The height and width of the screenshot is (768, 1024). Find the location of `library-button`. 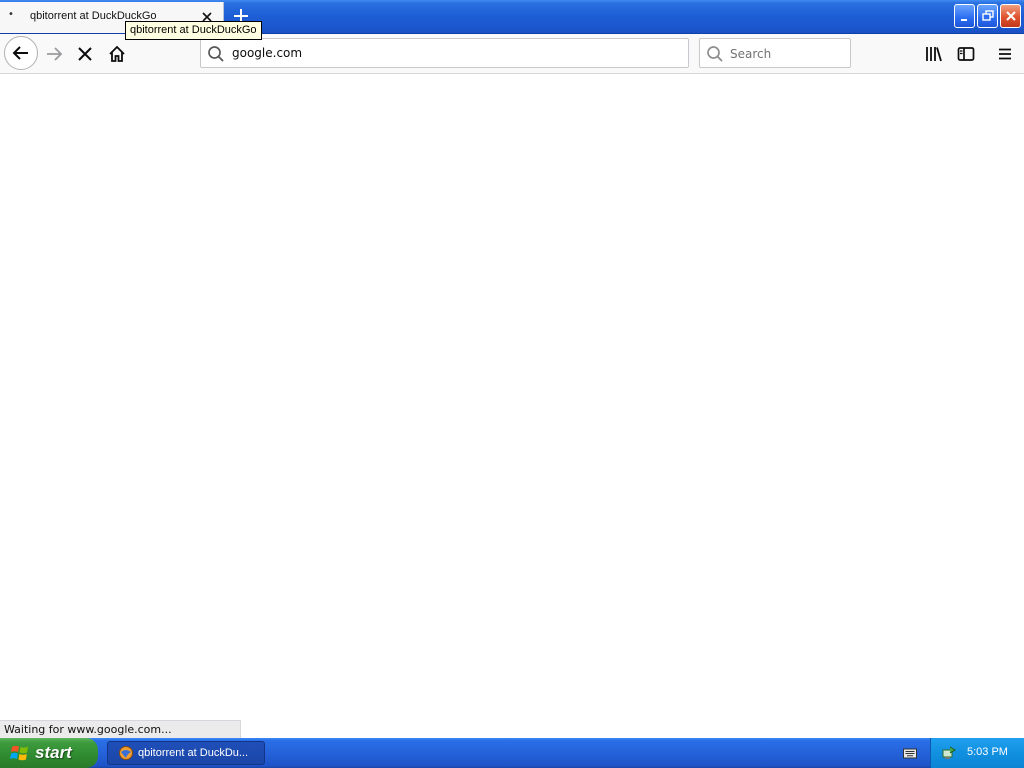

library-button is located at coordinates (934, 54).